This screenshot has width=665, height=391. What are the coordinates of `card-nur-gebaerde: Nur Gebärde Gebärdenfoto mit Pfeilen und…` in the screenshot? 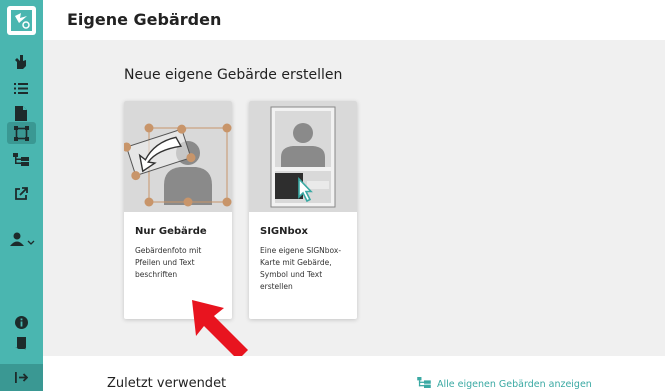 It's located at (178, 210).